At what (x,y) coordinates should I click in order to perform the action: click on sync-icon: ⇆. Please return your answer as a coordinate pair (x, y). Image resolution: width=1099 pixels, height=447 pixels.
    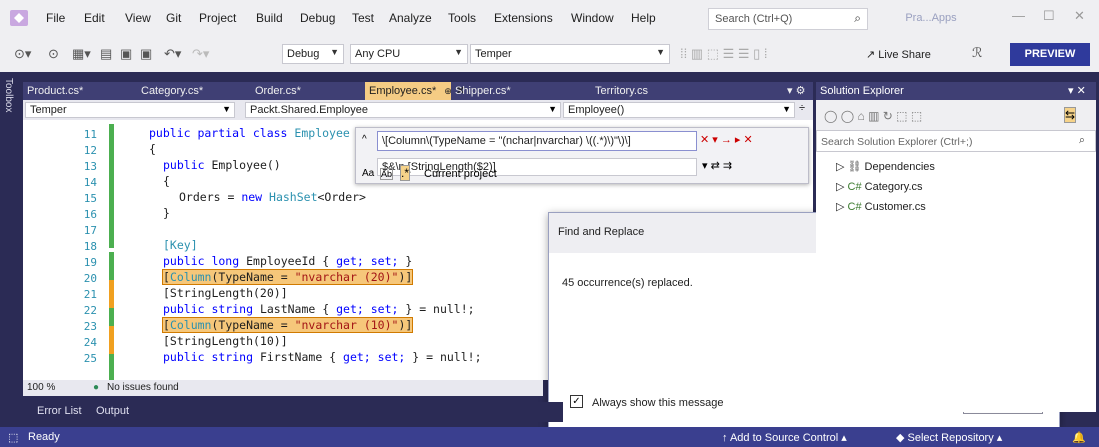
    Looking at the image, I should click on (1070, 115).